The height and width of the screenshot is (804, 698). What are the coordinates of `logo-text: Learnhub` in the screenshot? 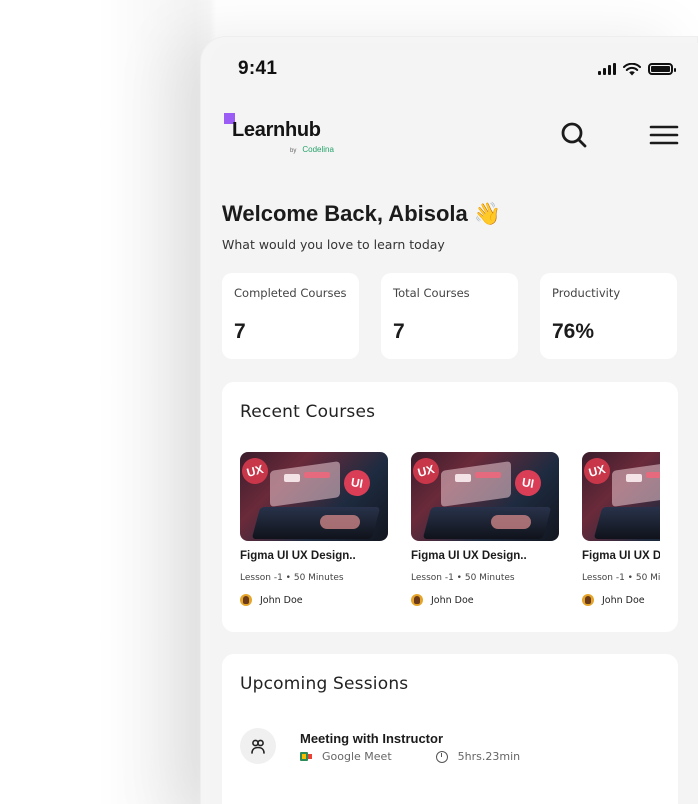 It's located at (276, 130).